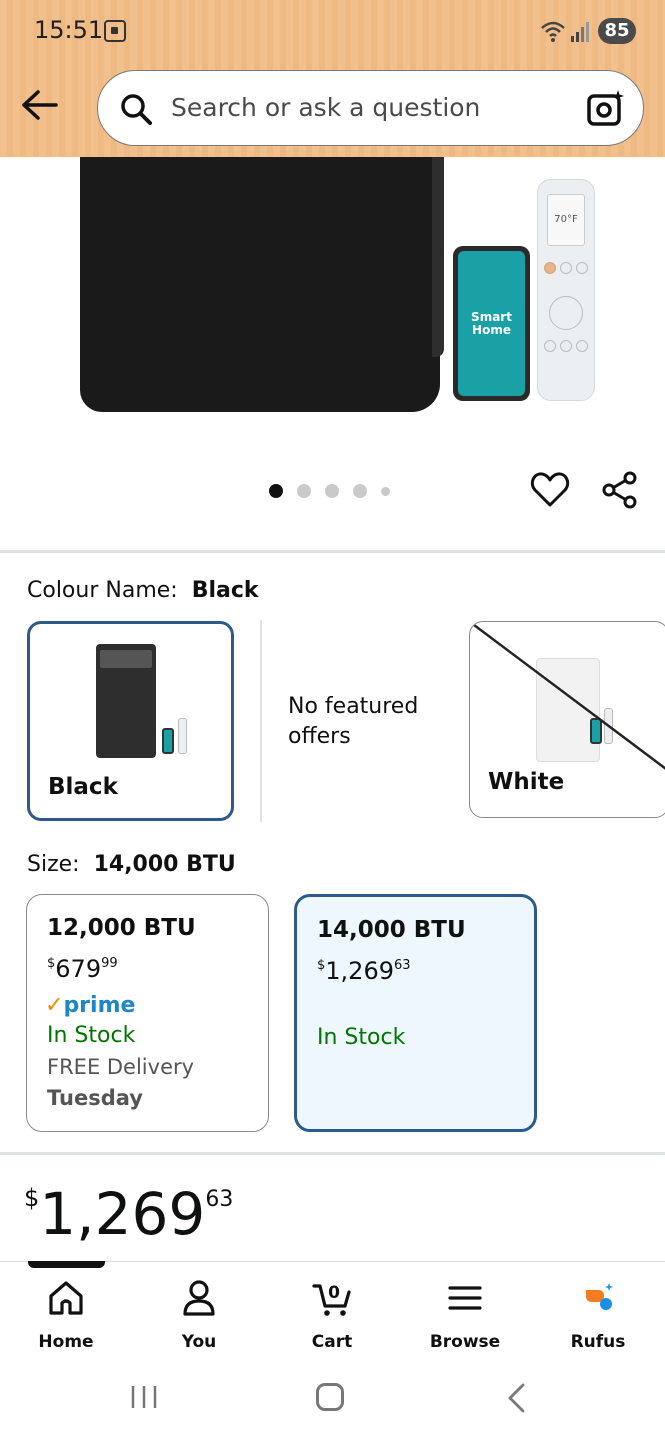 This screenshot has height=1440, width=665. I want to click on size-label: Size:, so click(53, 864).